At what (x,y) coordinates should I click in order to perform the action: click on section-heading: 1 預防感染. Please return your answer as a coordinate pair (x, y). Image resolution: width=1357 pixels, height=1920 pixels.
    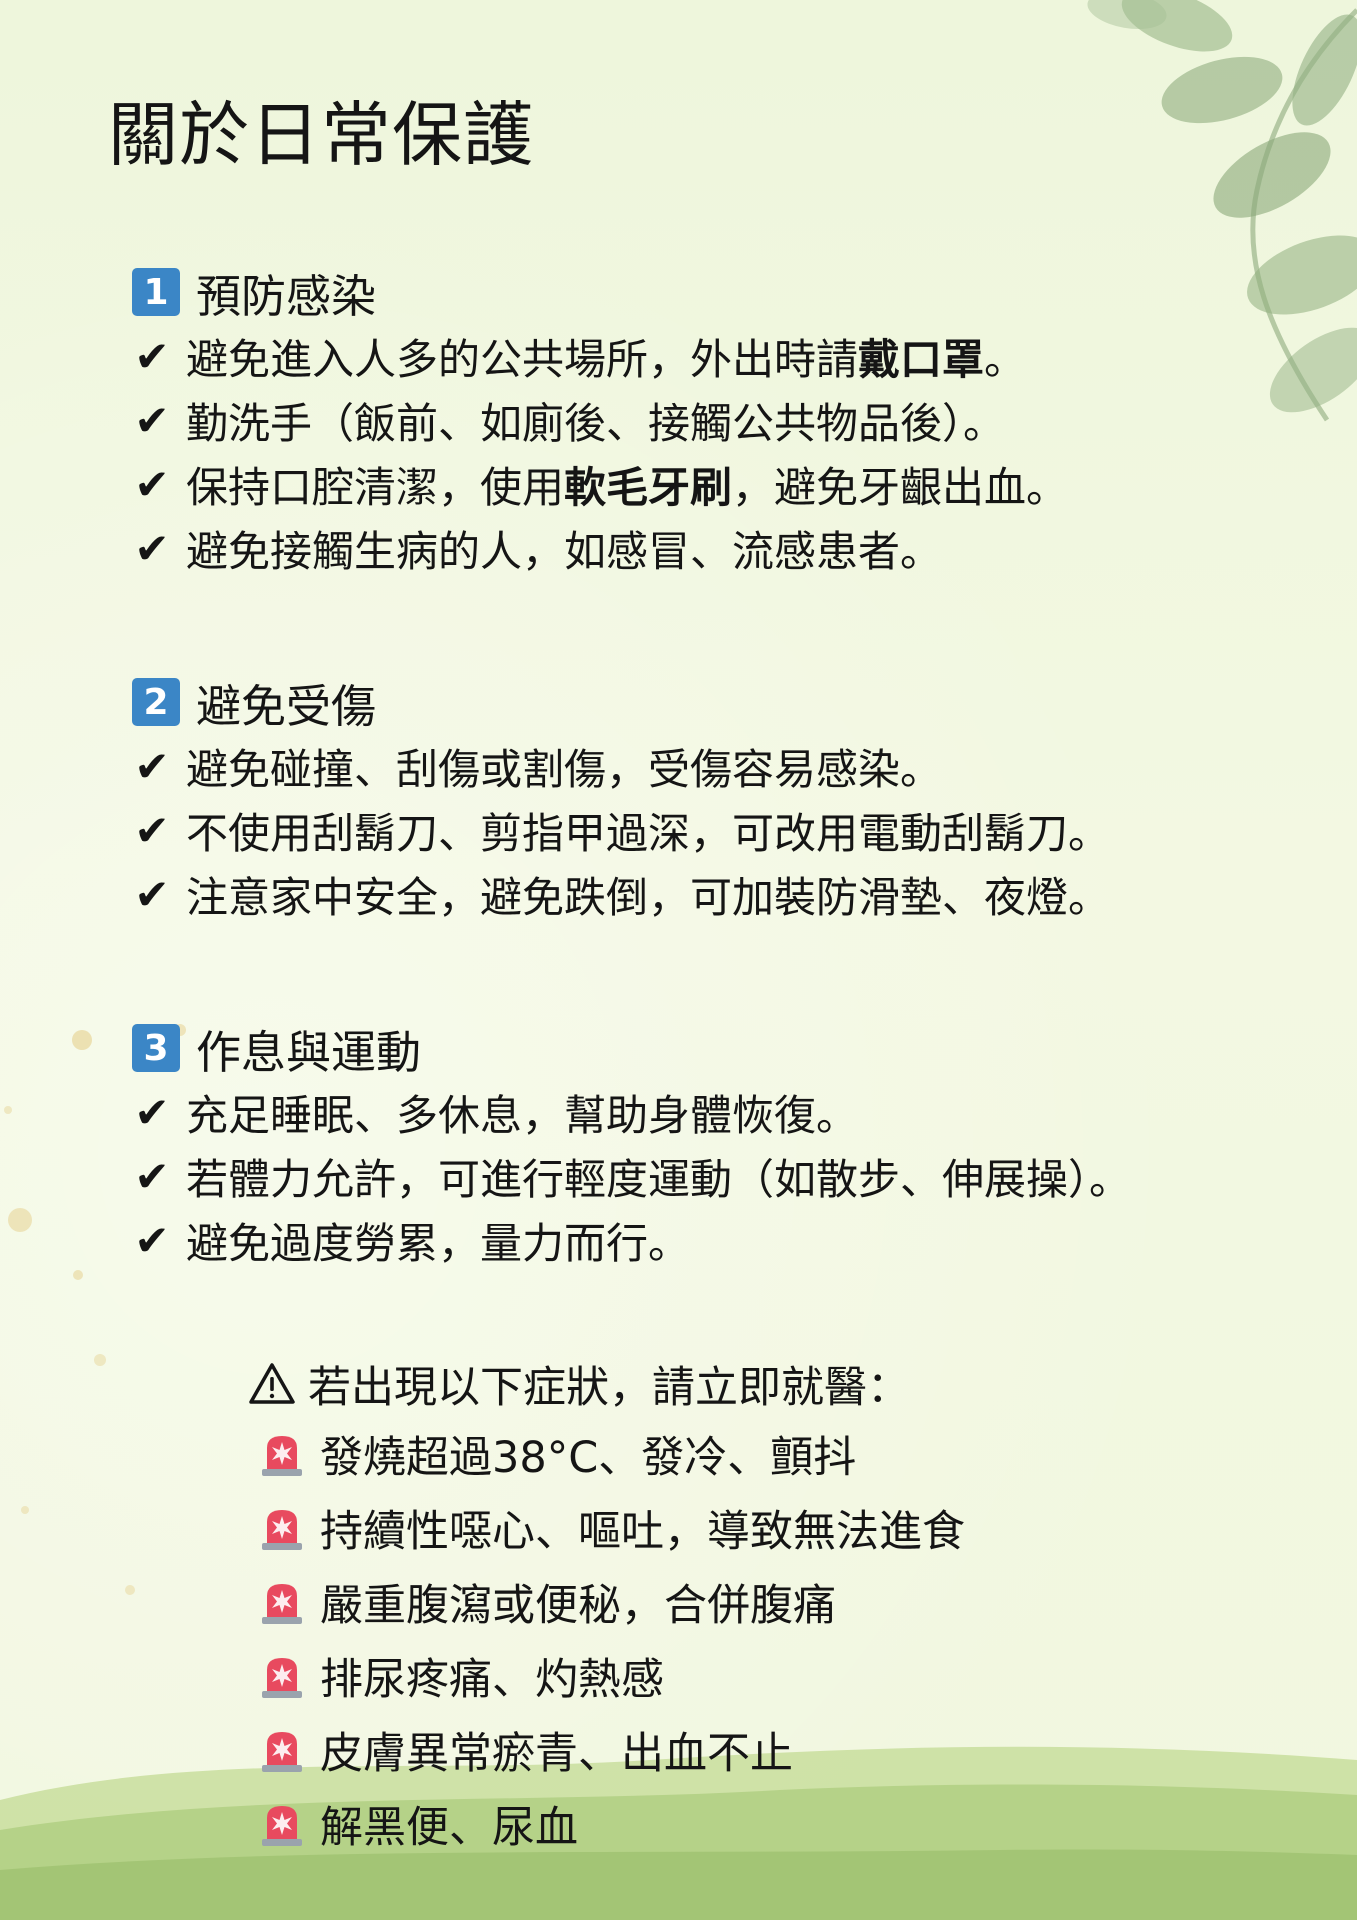
    Looking at the image, I should click on (600, 292).